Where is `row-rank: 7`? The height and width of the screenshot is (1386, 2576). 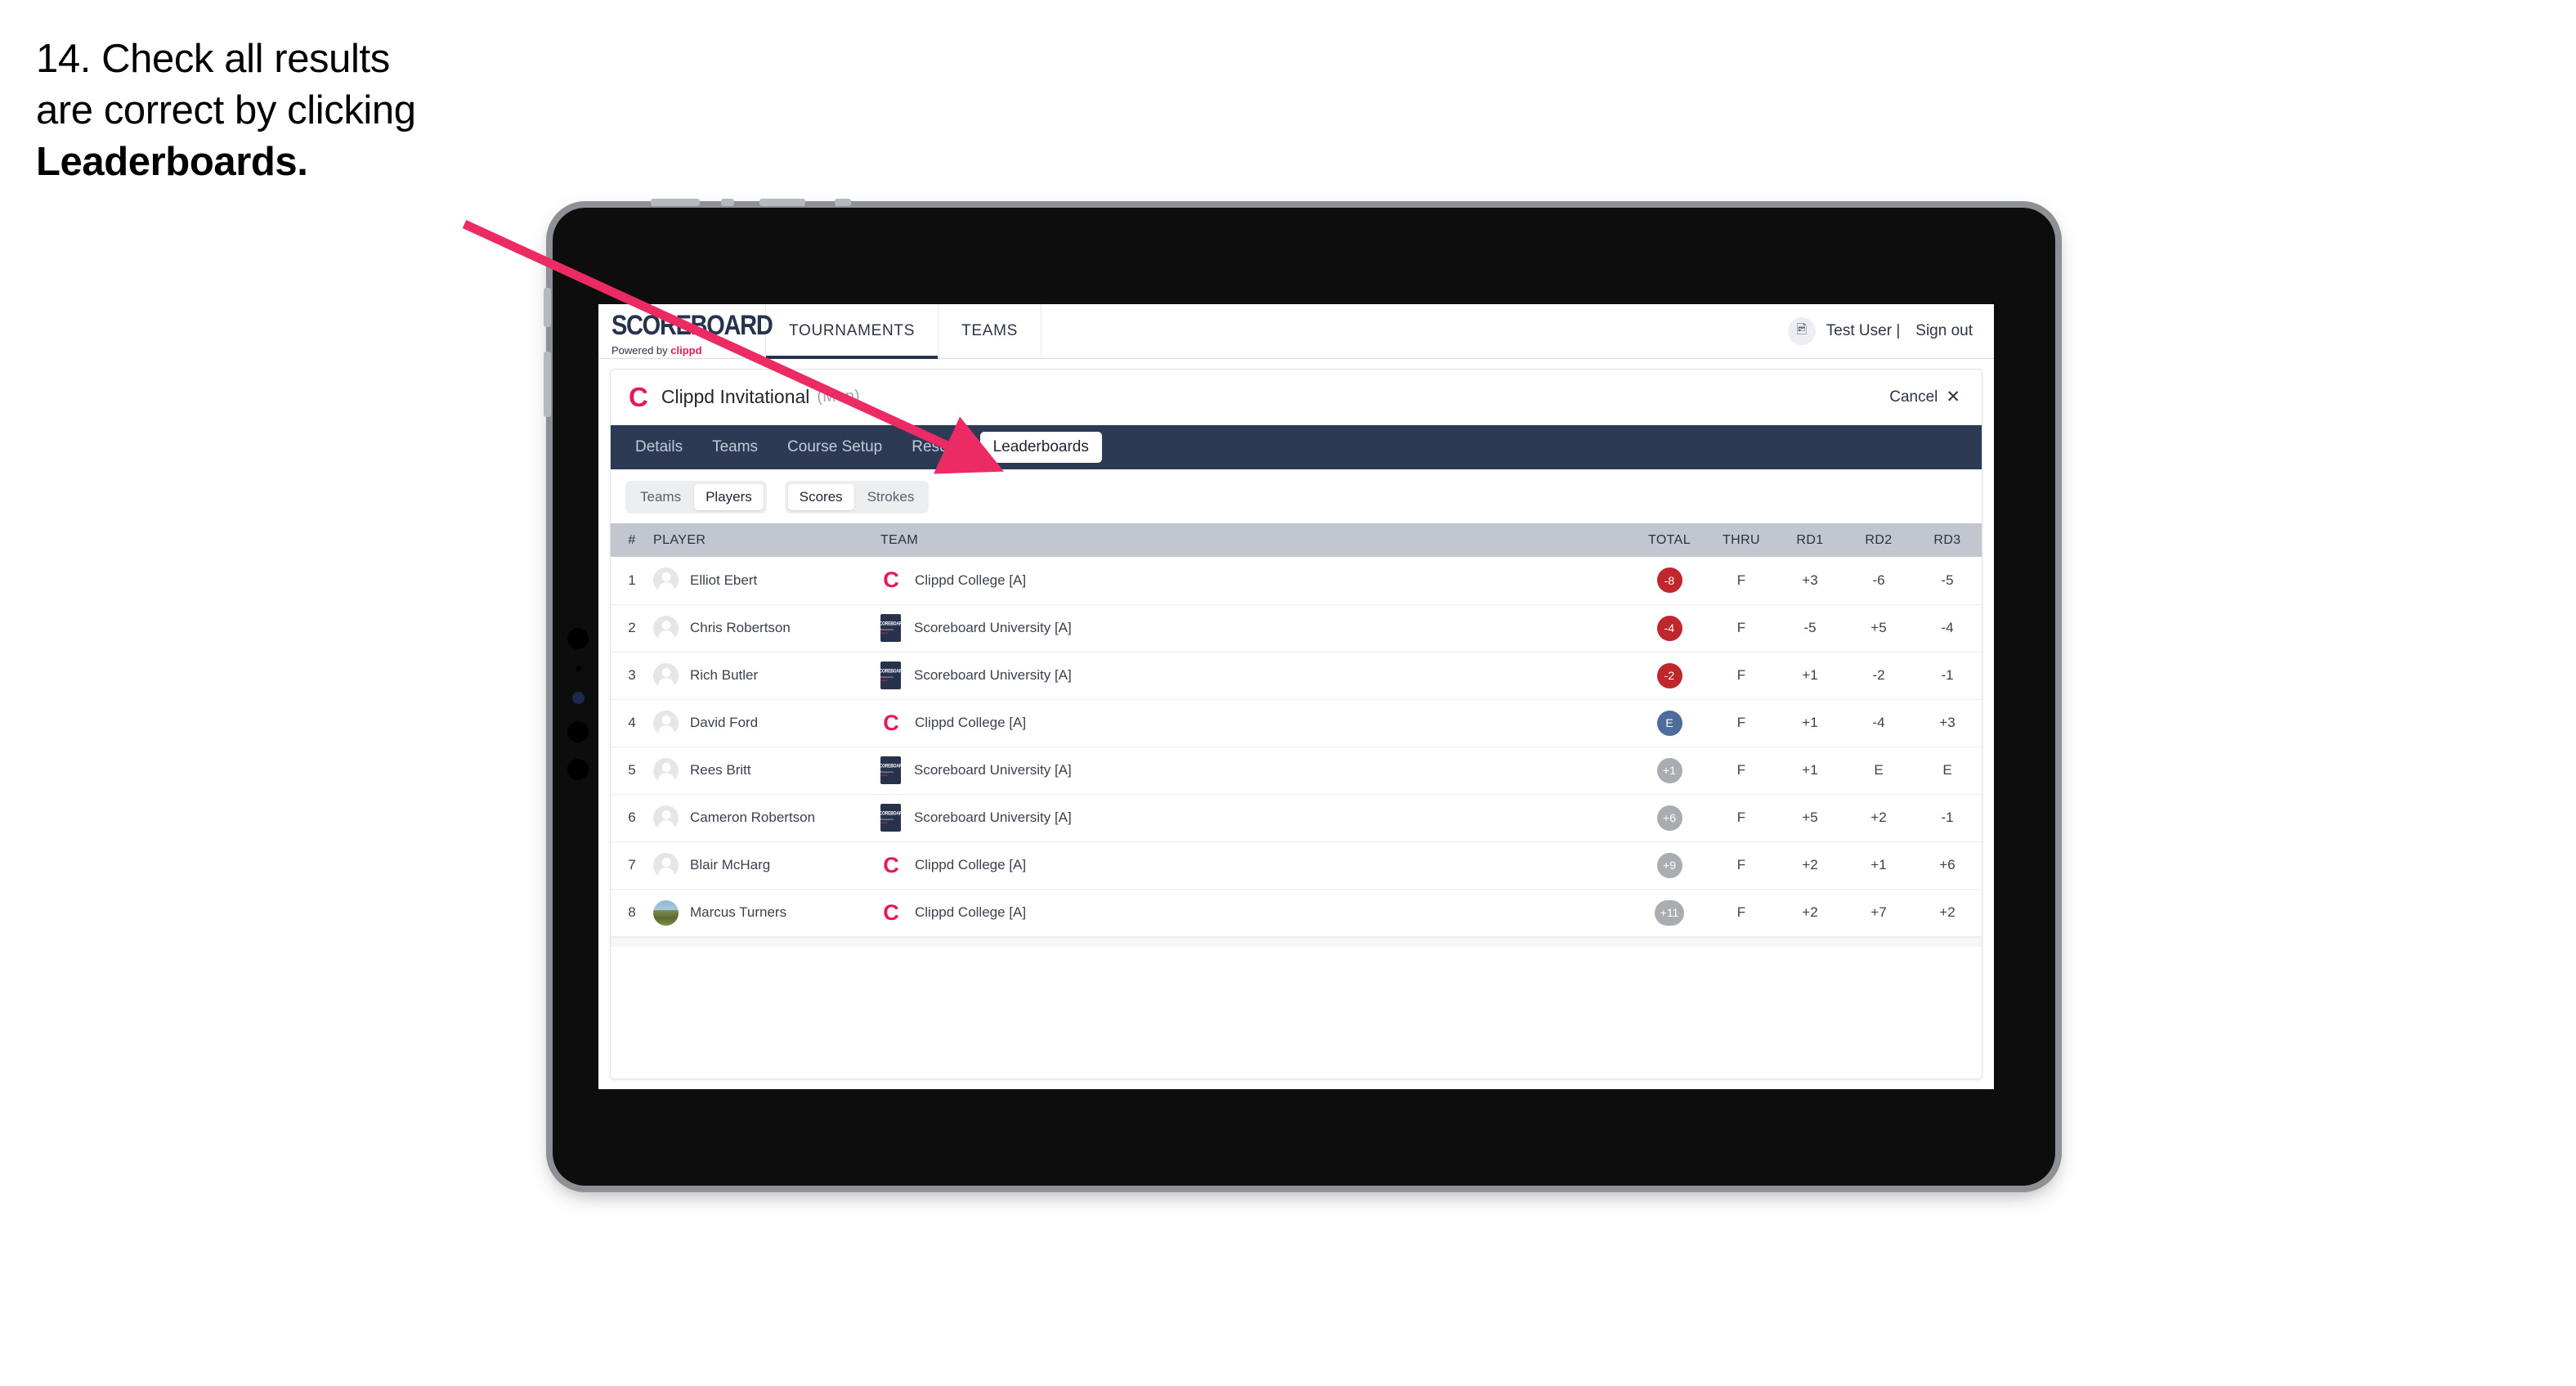 row-rank: 7 is located at coordinates (632, 865).